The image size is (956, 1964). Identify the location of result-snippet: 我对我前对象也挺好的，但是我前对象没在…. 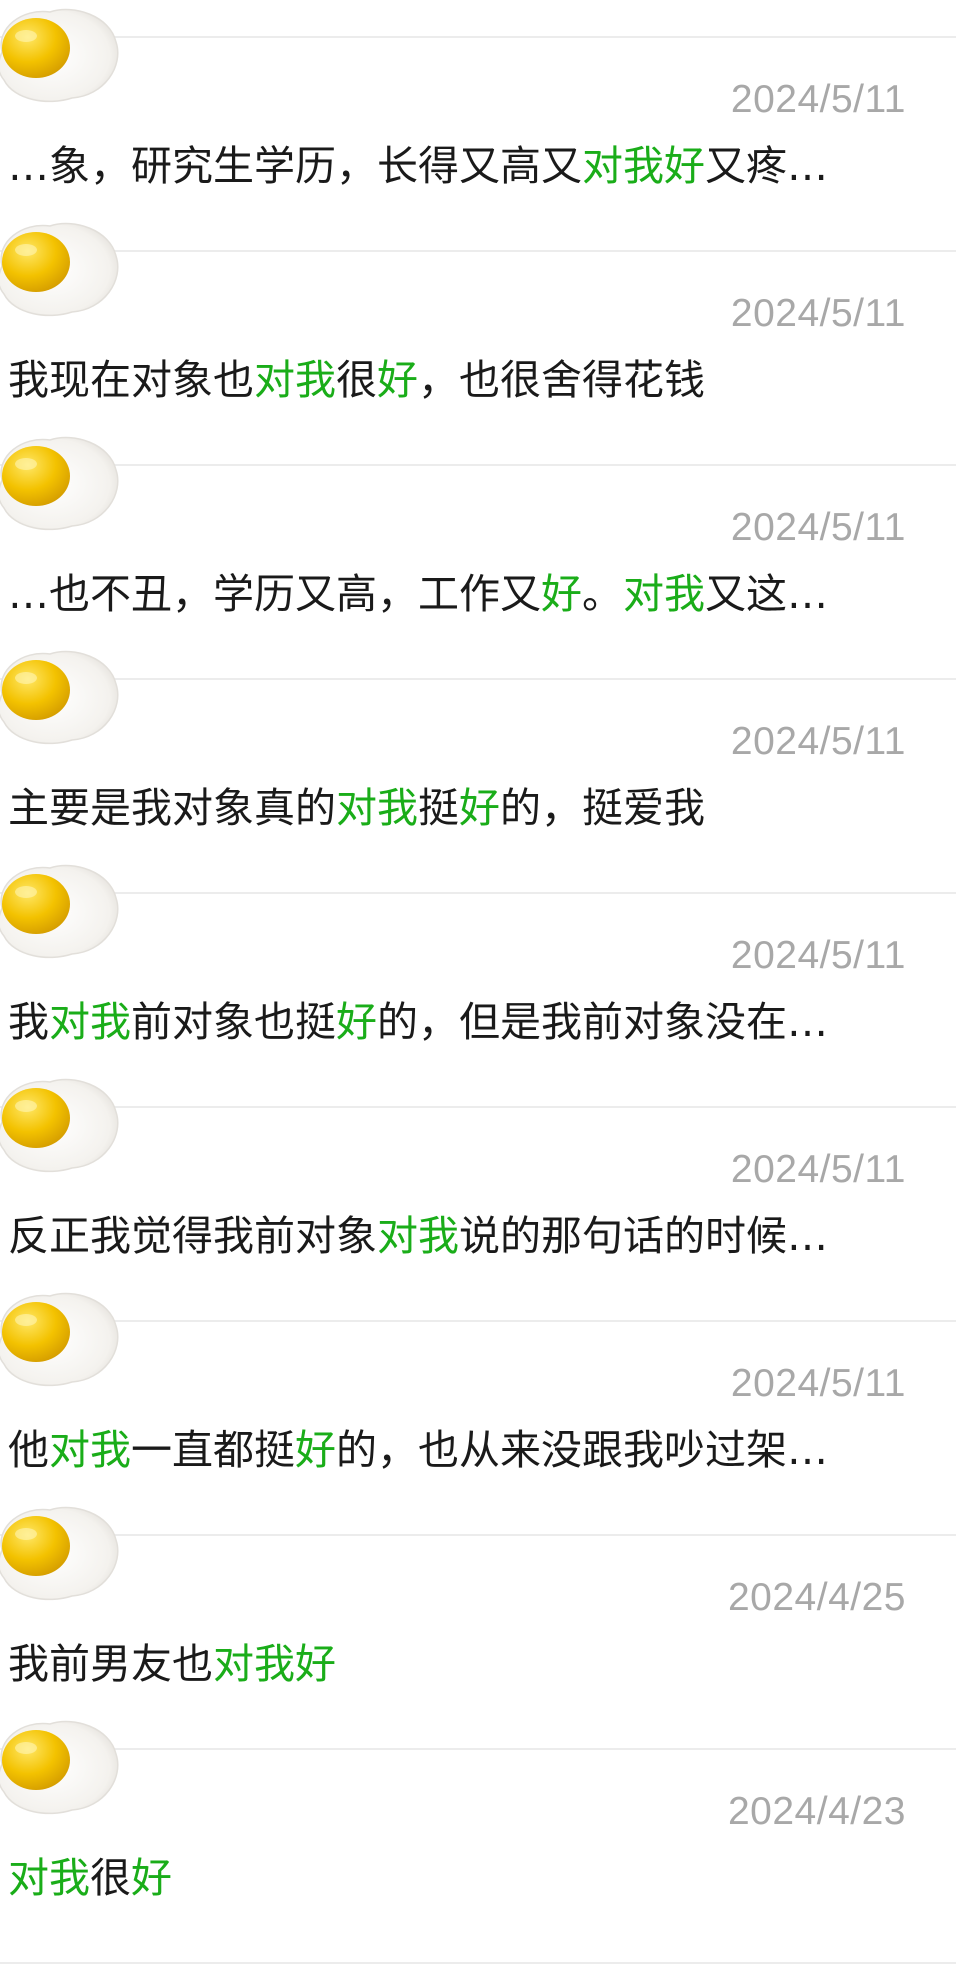
(448, 1022).